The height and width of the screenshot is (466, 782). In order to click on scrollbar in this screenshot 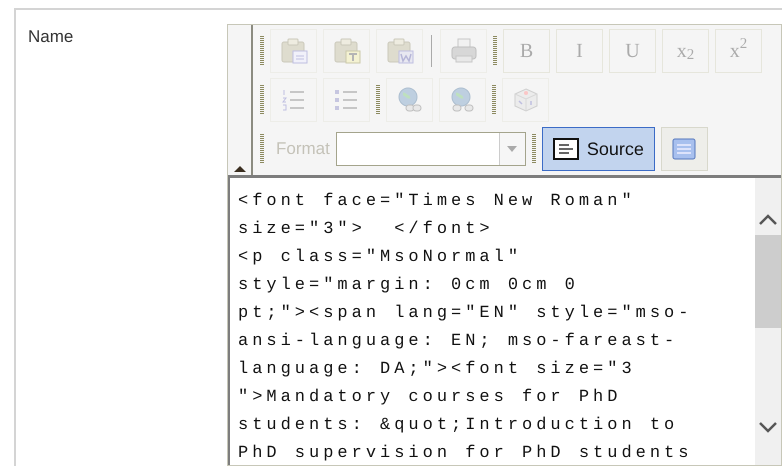, I will do `click(768, 321)`.